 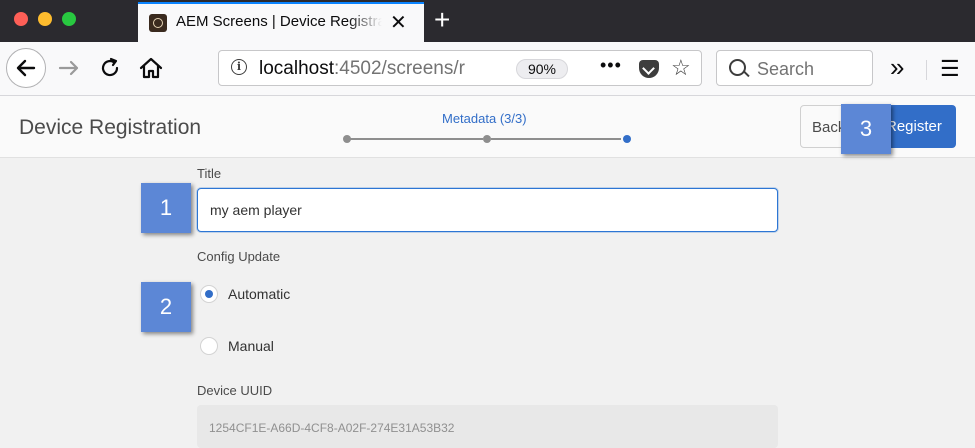 I want to click on title-field-label: Title, so click(x=209, y=173).